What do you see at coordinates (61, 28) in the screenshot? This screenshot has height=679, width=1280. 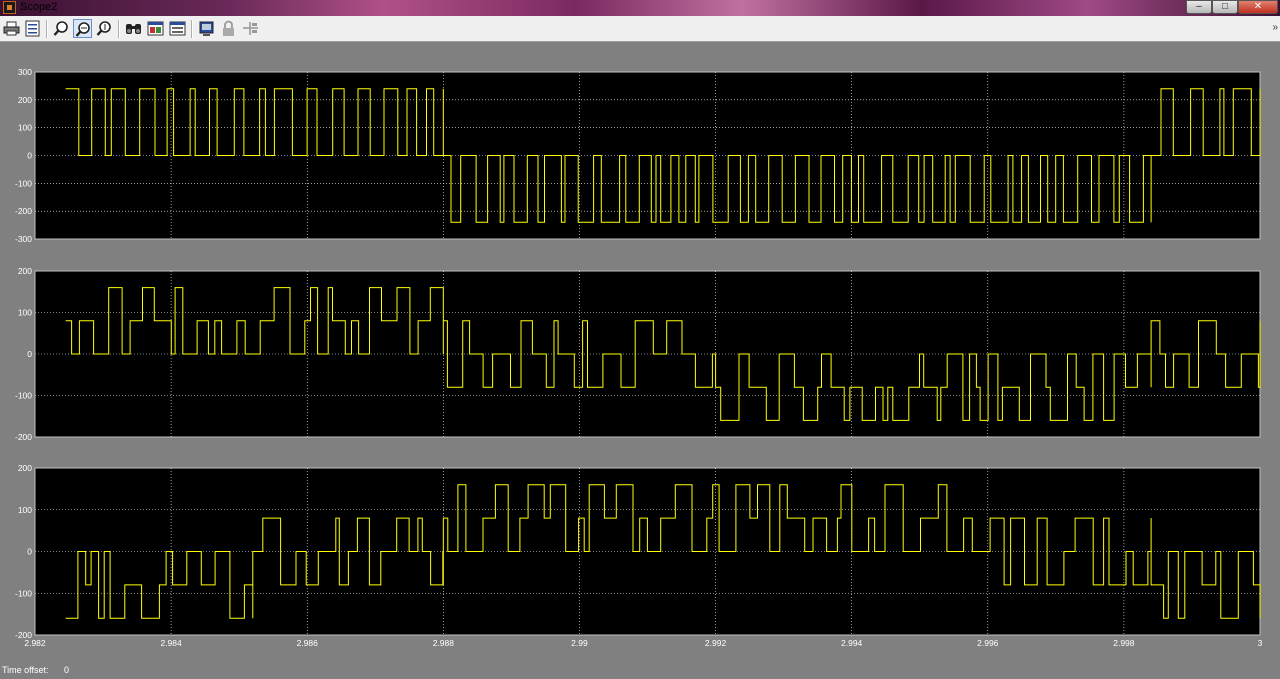 I see `zoom-icon` at bounding box center [61, 28].